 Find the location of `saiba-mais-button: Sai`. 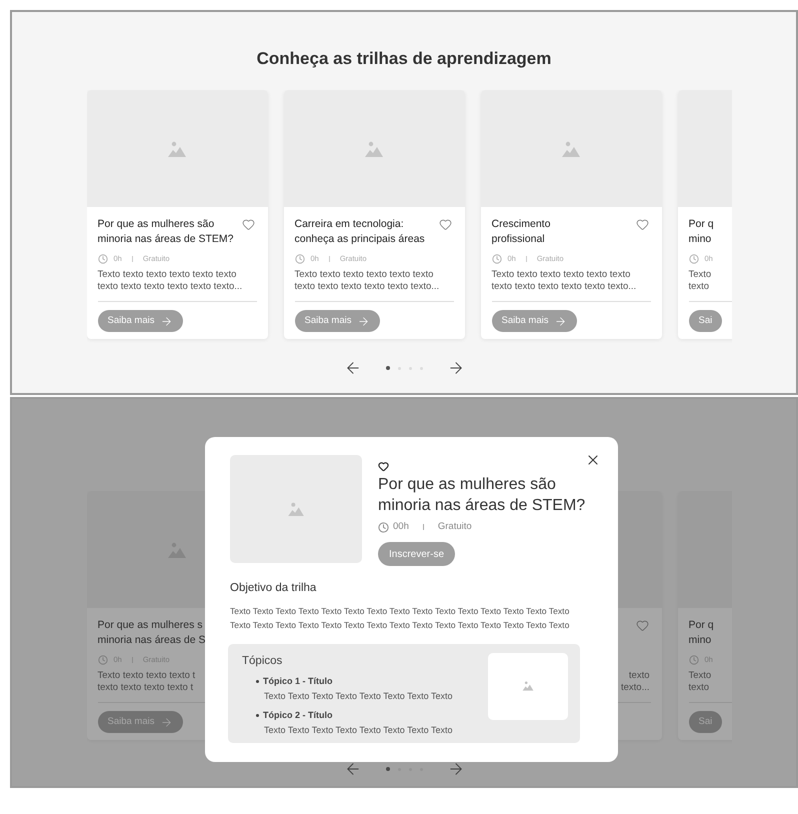

saiba-mais-button: Sai is located at coordinates (705, 321).